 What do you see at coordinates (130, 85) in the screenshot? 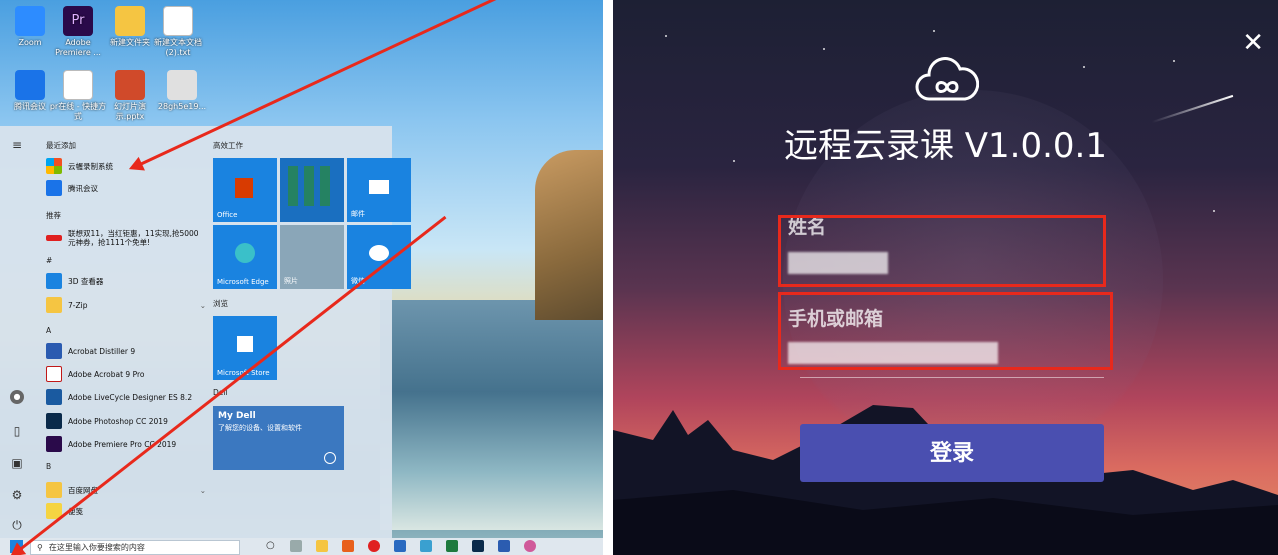
I see `powerpoint-icon` at bounding box center [130, 85].